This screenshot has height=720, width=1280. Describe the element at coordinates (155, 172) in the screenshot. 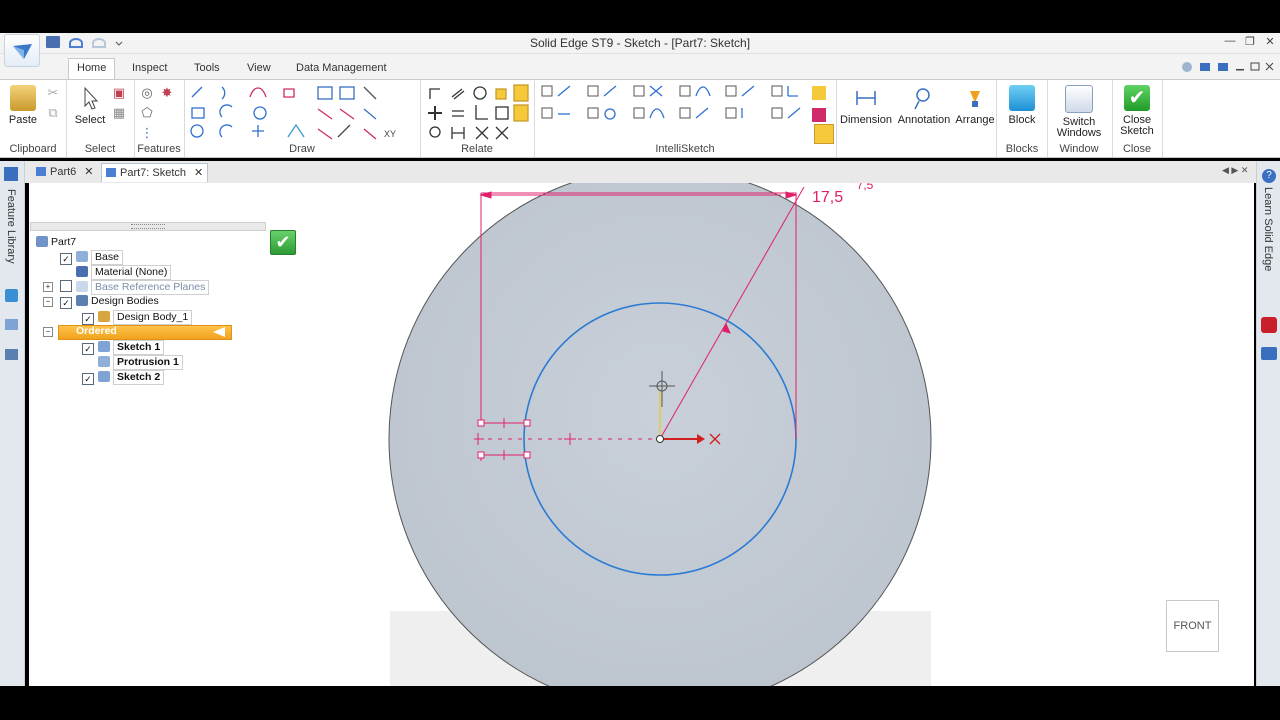

I see `doc-tab-part7: Part7: Sketch ✕` at that location.